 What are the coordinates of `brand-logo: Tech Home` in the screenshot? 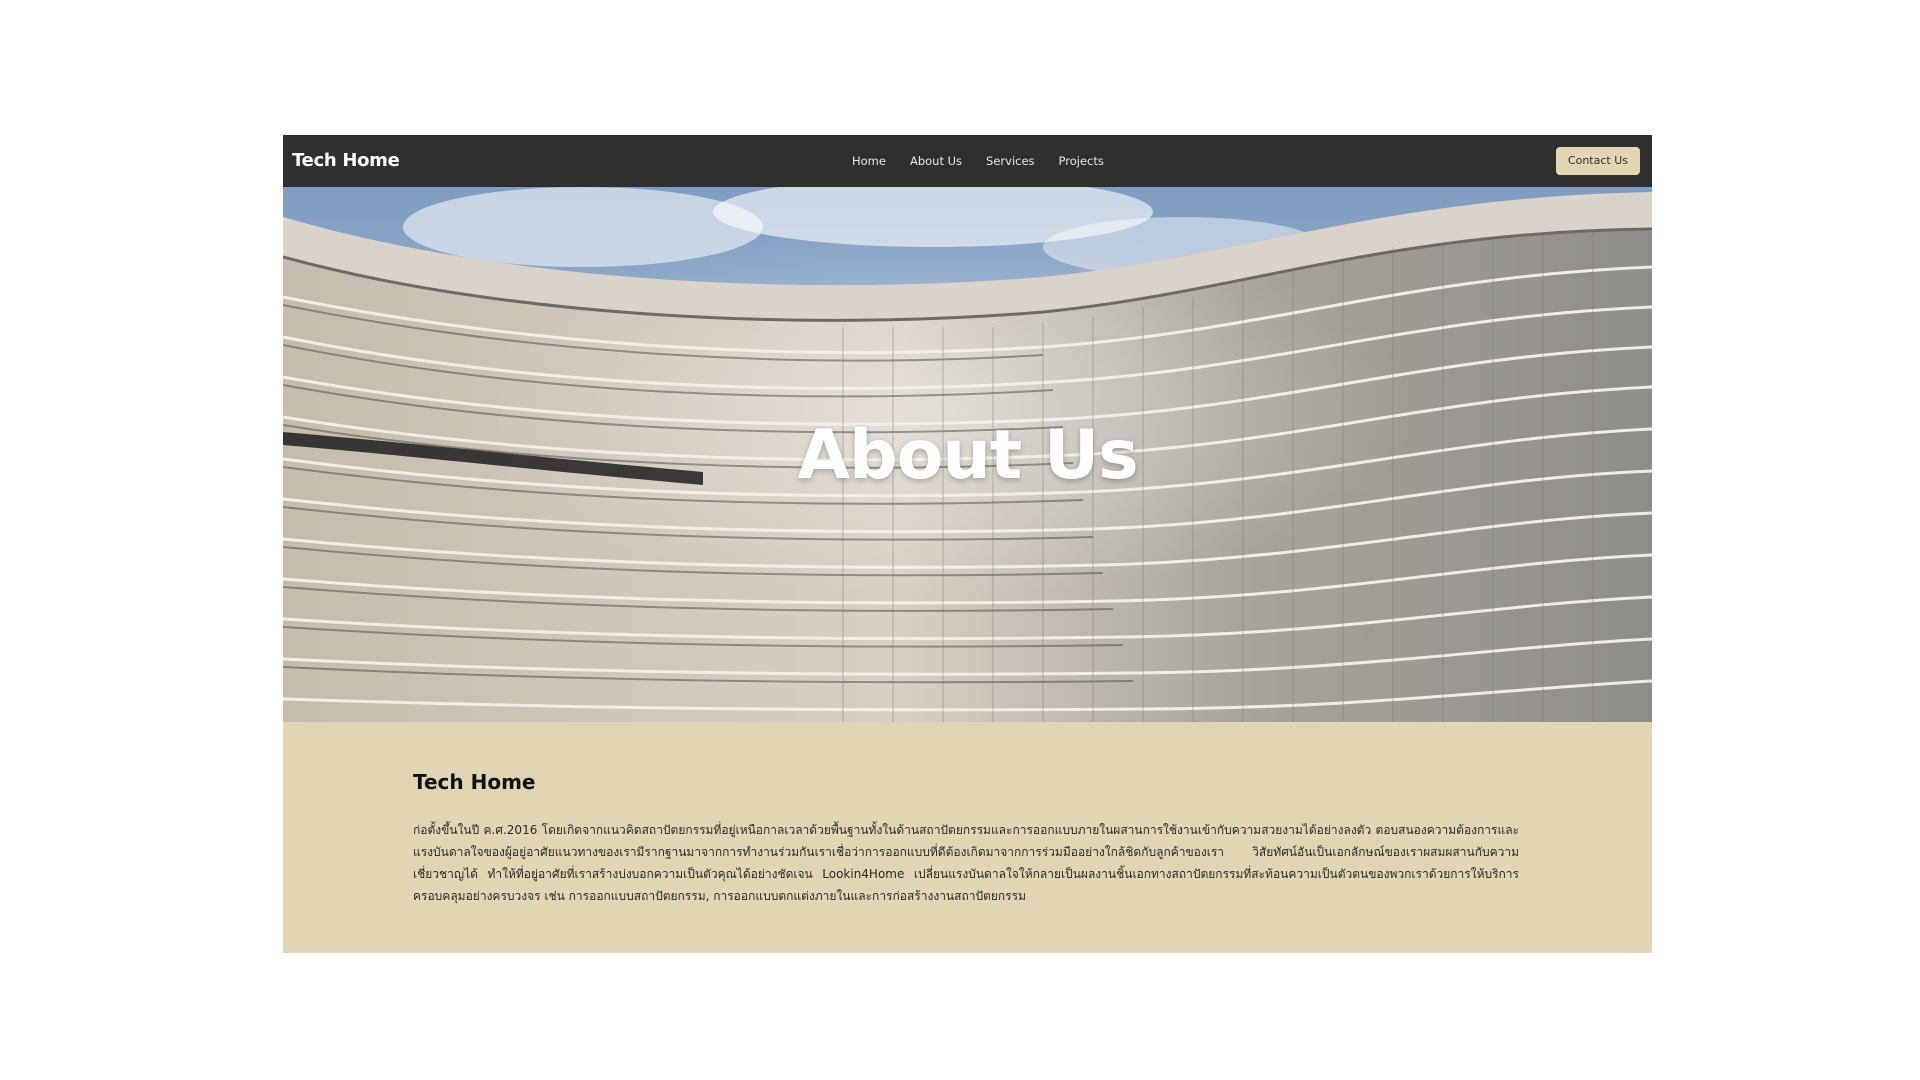 It's located at (346, 161).